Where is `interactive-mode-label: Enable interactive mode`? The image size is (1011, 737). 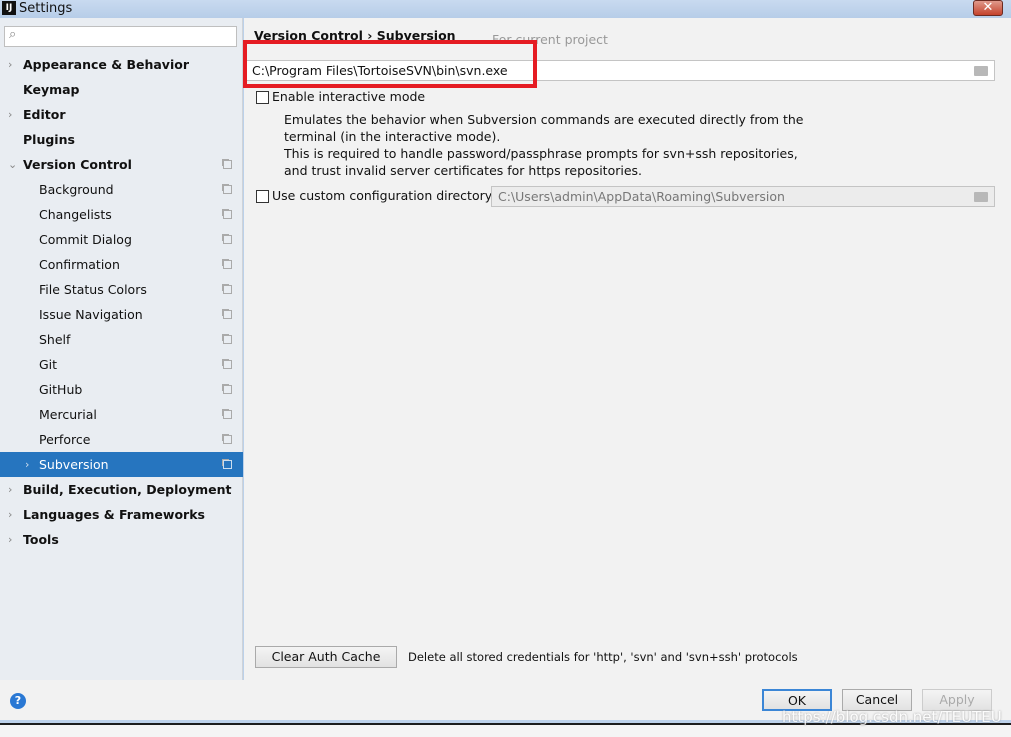 interactive-mode-label: Enable interactive mode is located at coordinates (349, 96).